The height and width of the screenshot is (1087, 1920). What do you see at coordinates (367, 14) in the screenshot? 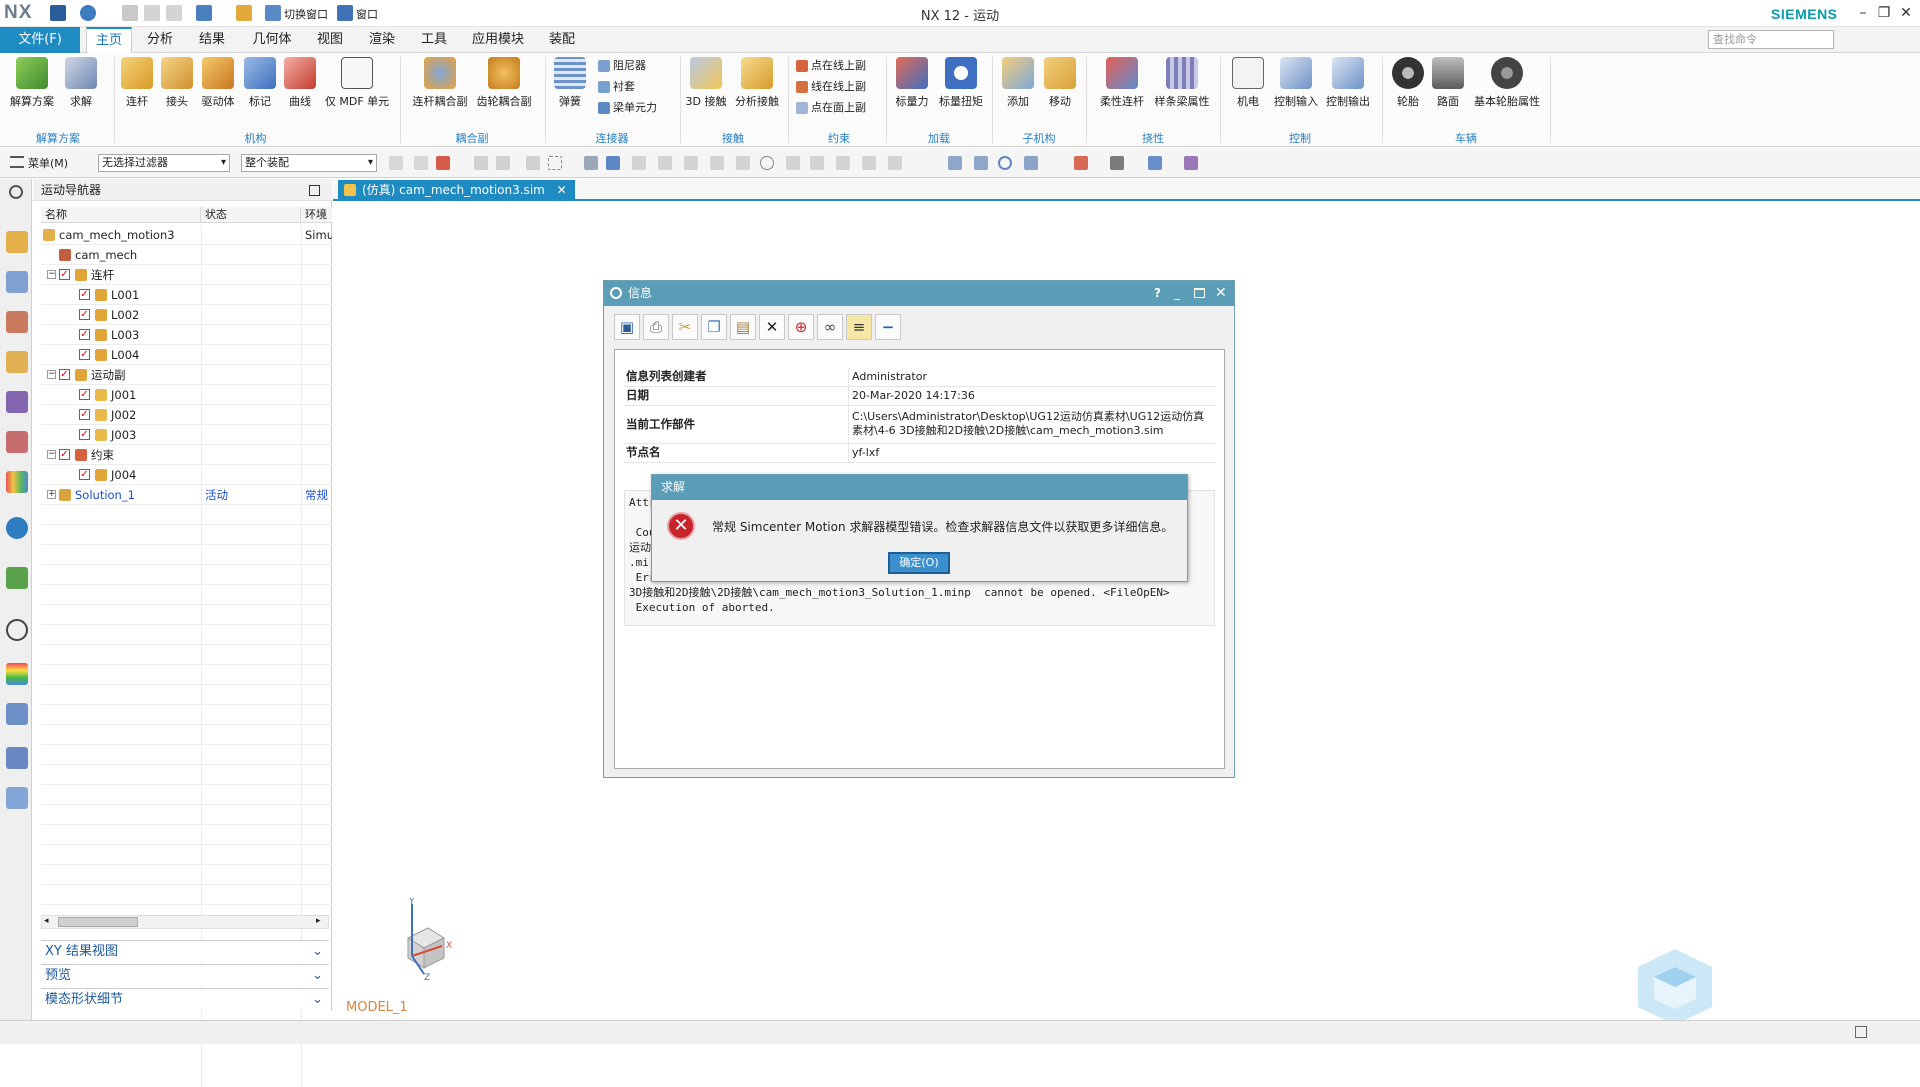
I see `window-label: 窗口` at bounding box center [367, 14].